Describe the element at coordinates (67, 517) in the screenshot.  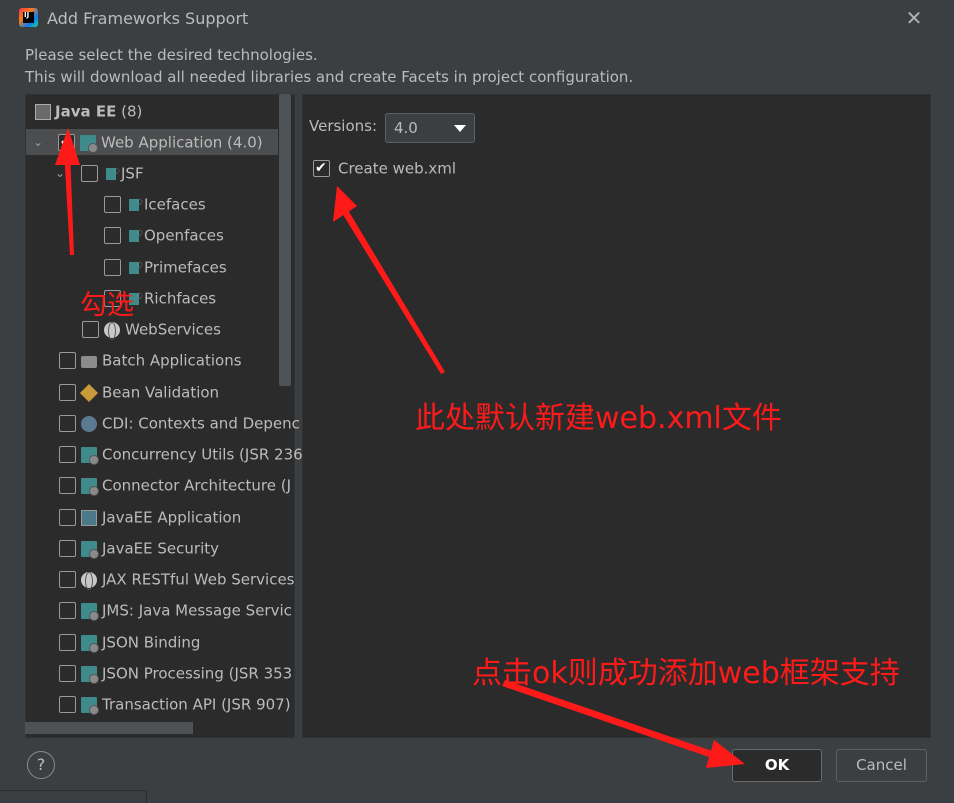
I see `javaee-application-checkbox` at that location.